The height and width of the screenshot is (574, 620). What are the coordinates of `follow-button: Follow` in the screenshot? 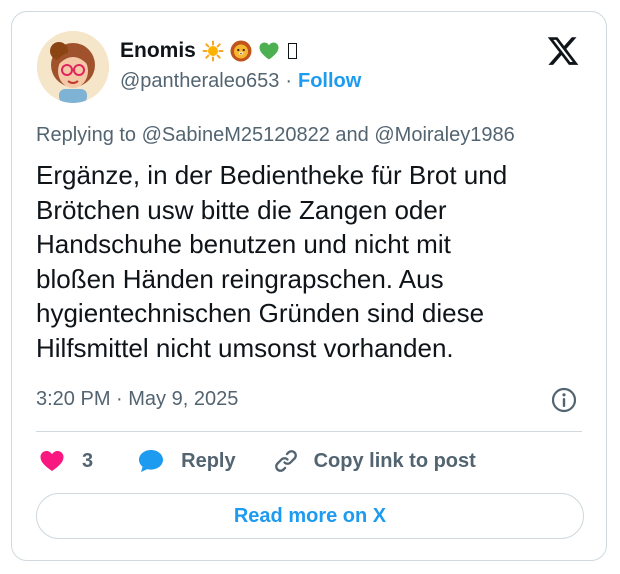 It's located at (329, 81).